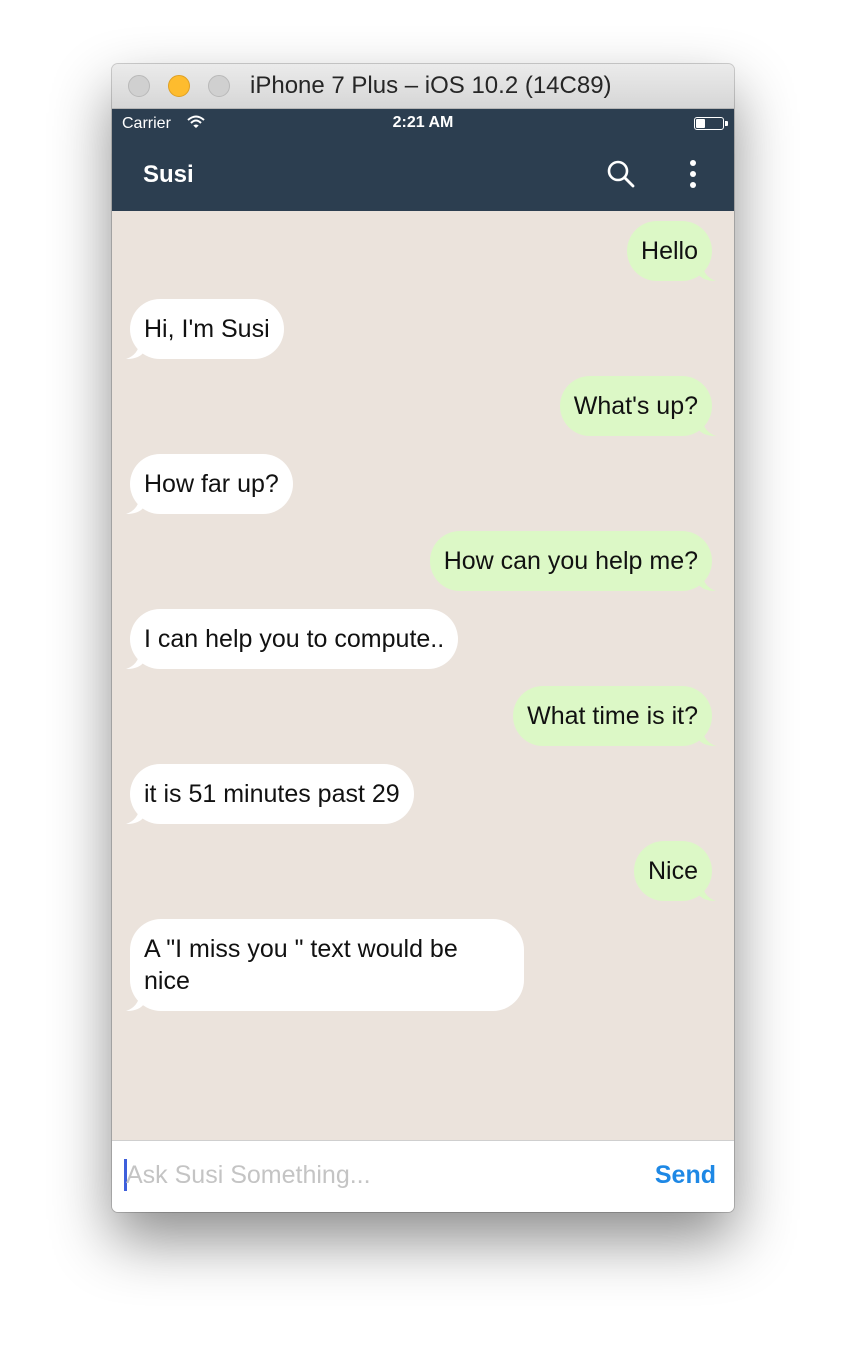 Image resolution: width=846 pixels, height=1372 pixels. I want to click on battery-icon, so click(711, 123).